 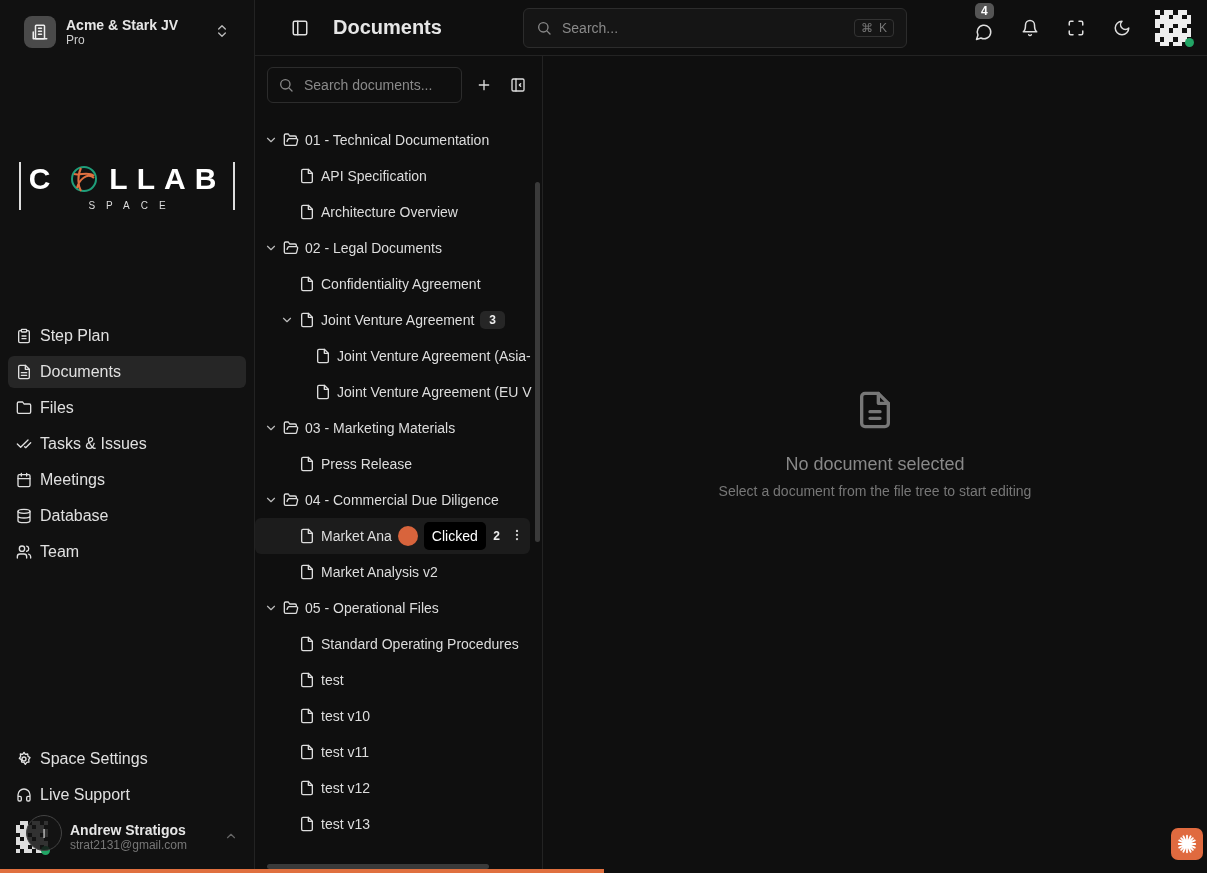 I want to click on page-title: Documents, so click(x=388, y=27).